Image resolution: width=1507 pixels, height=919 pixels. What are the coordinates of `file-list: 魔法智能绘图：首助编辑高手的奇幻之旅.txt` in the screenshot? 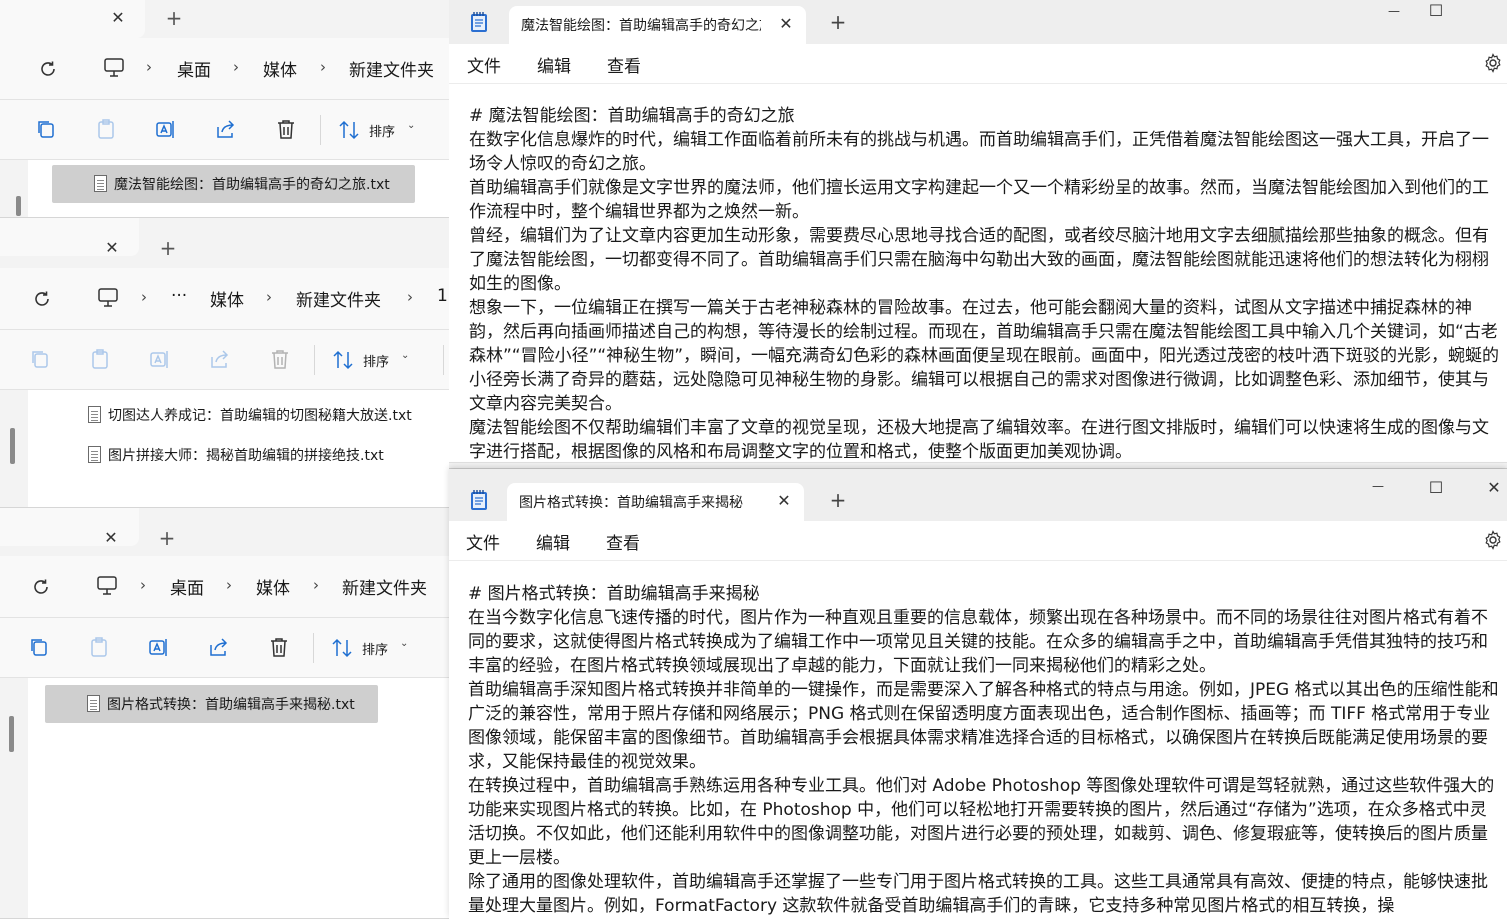 It's located at (224, 188).